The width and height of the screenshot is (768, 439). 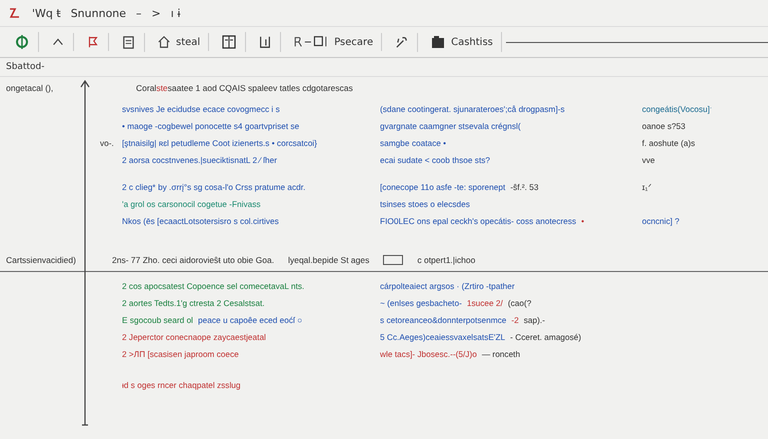 I want to click on code-text: Coral, so click(x=146, y=88).